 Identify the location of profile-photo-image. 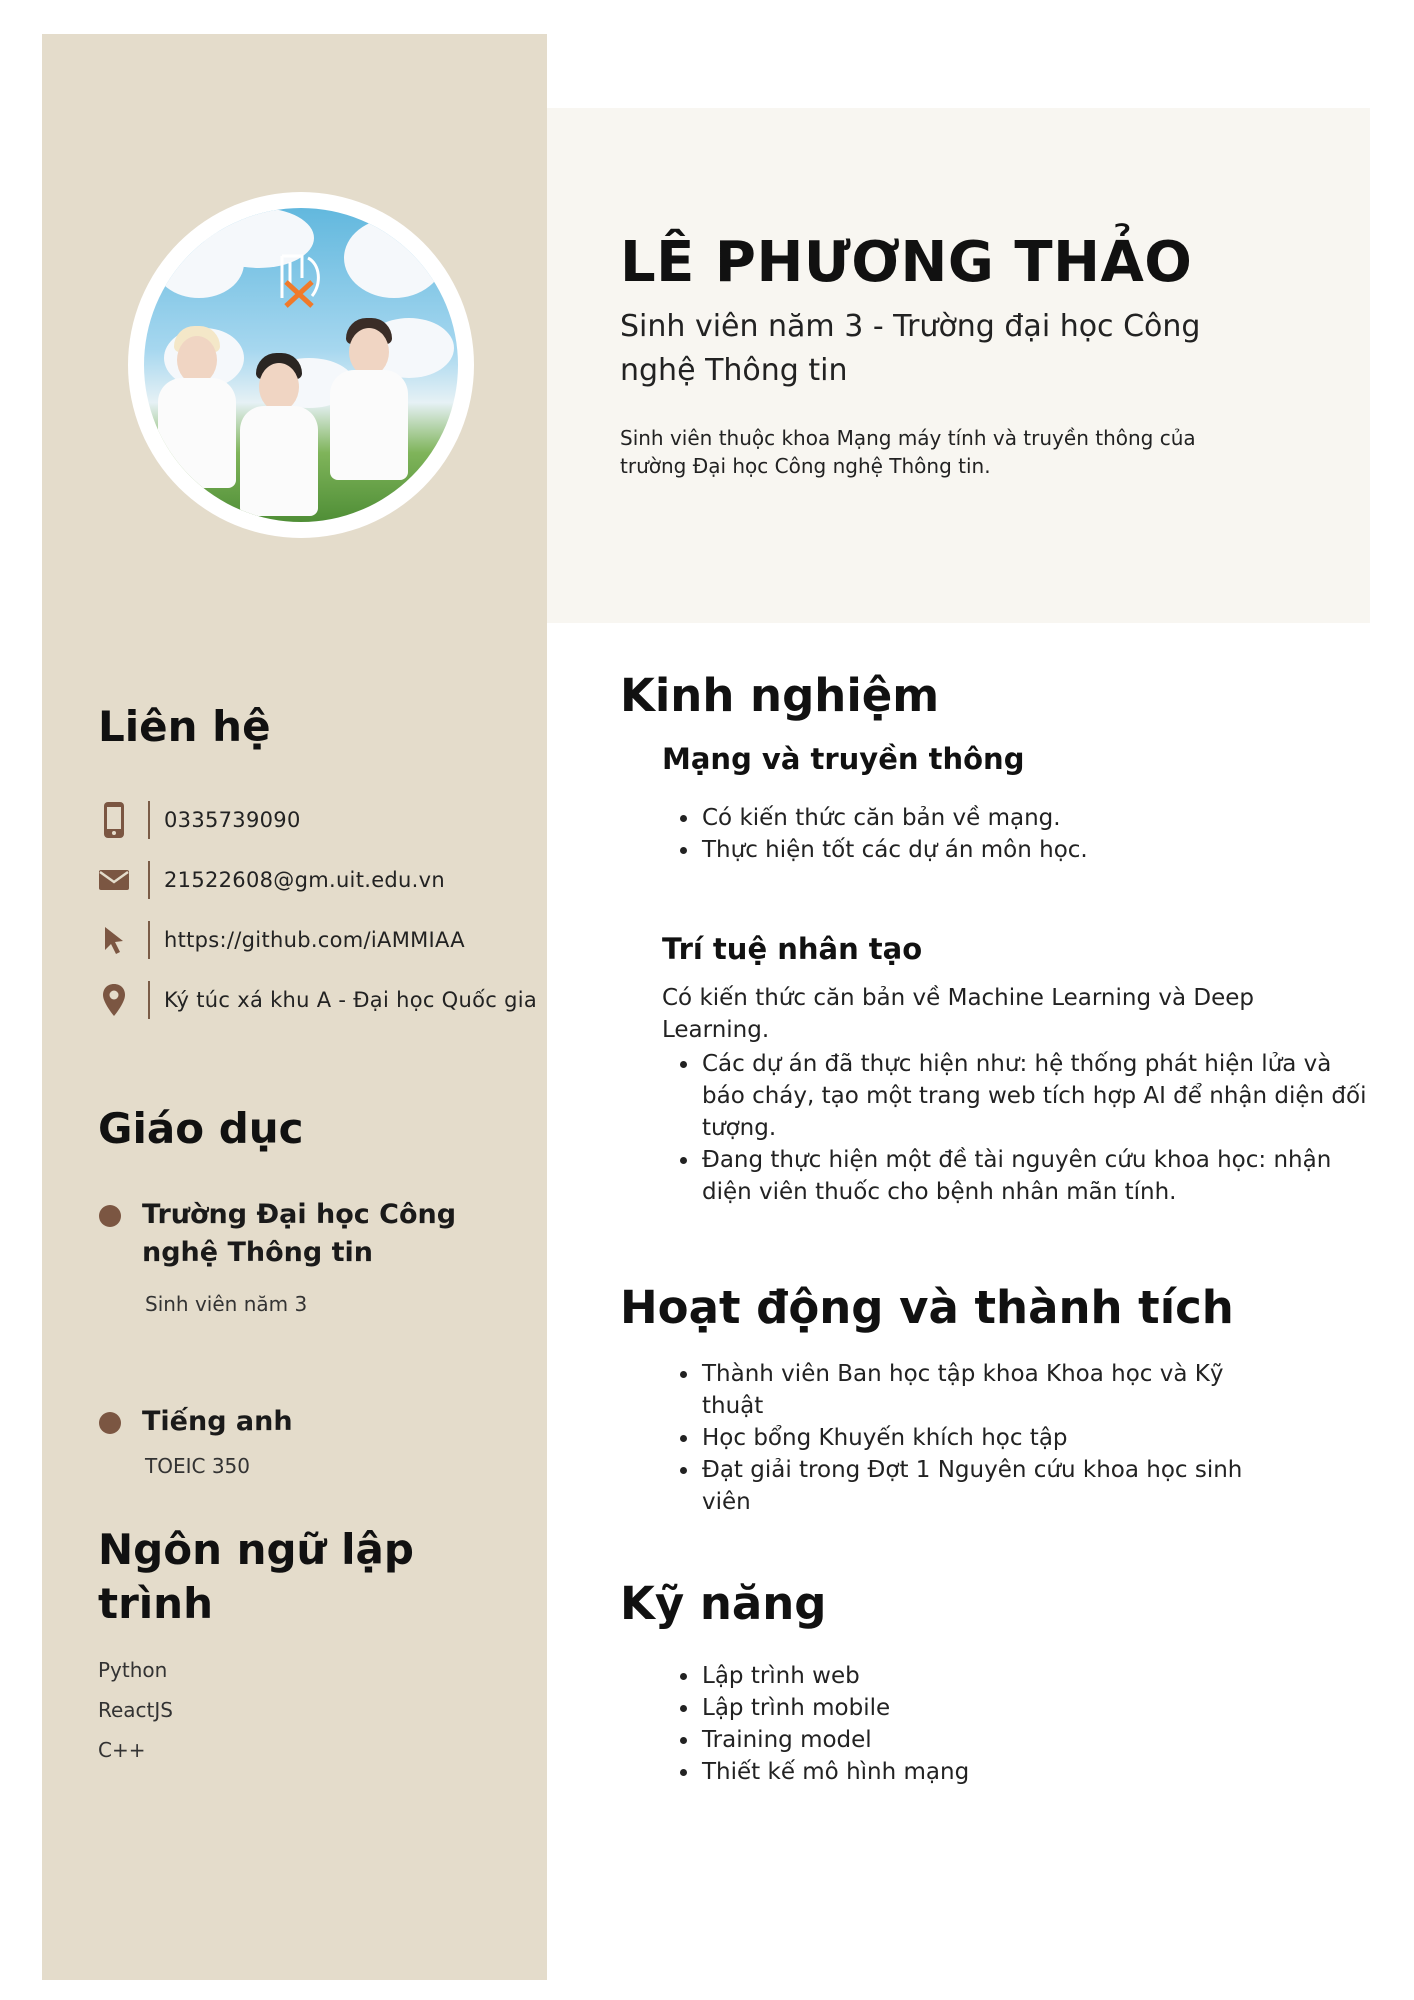
(301, 365).